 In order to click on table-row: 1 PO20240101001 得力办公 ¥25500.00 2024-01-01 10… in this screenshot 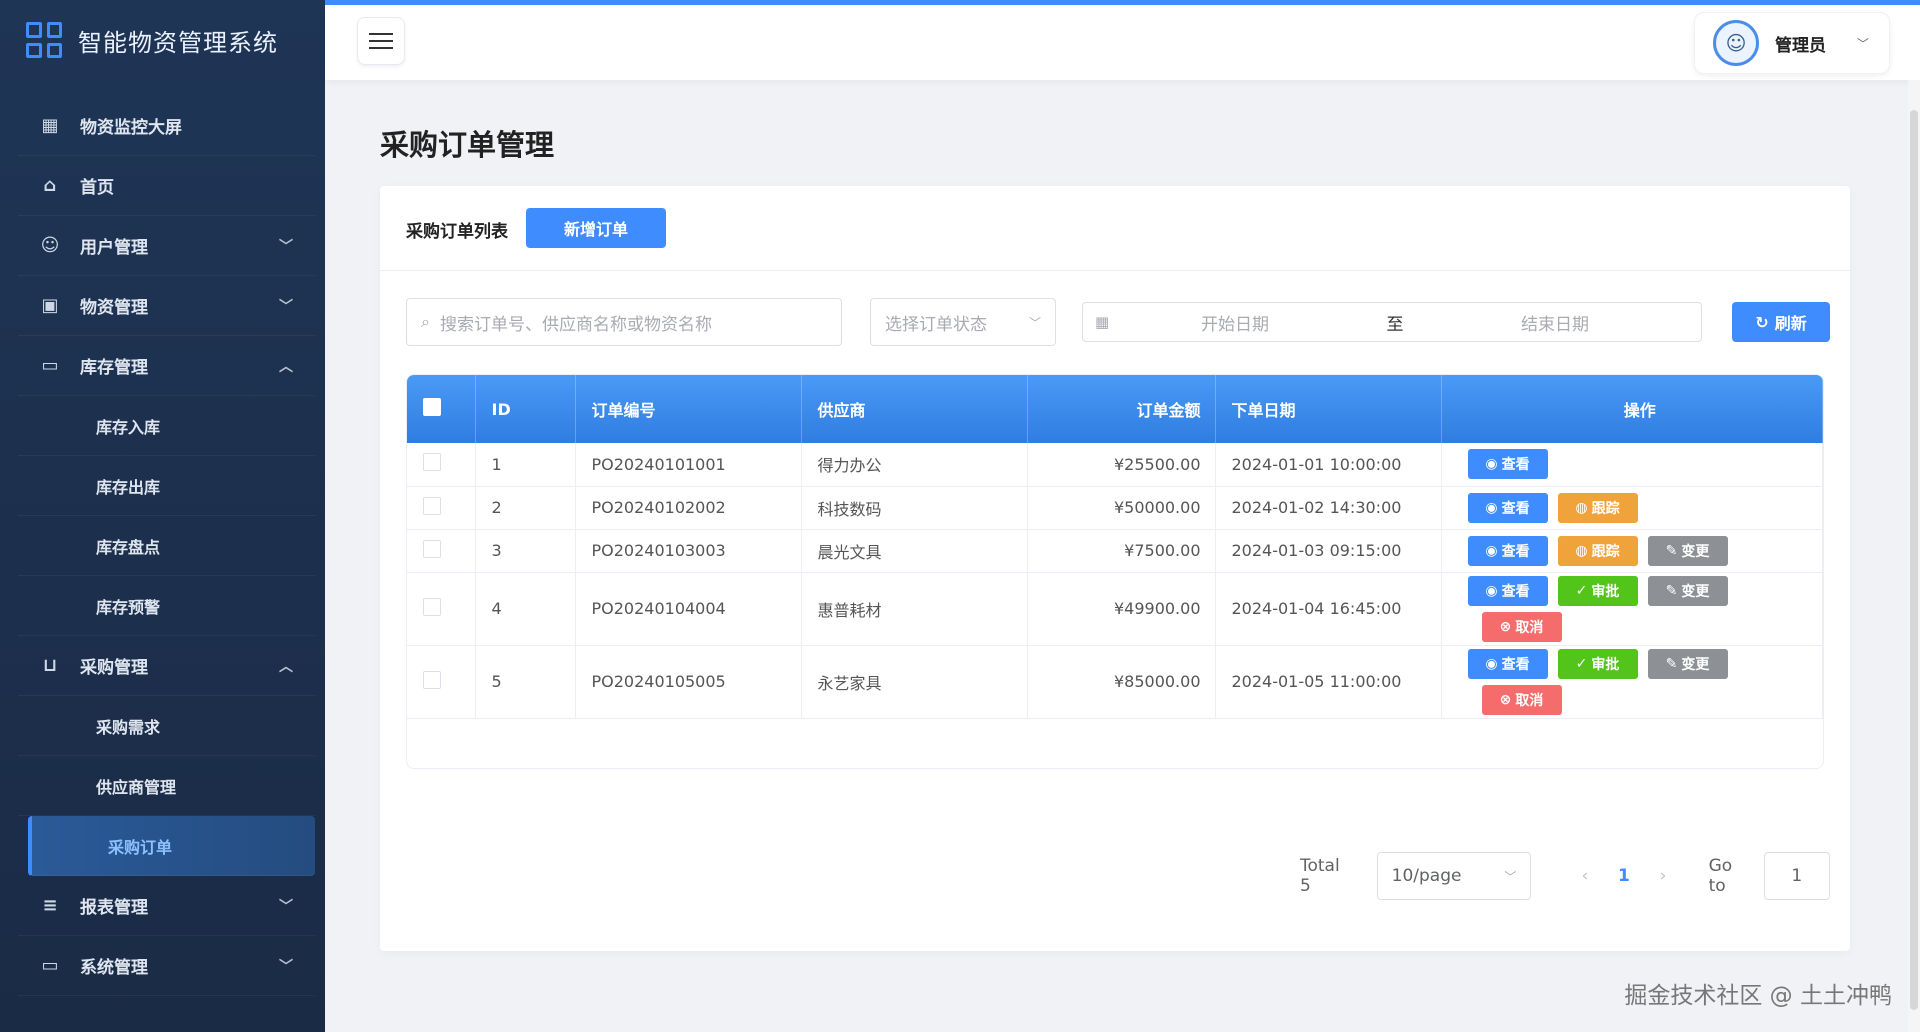, I will do `click(1115, 465)`.